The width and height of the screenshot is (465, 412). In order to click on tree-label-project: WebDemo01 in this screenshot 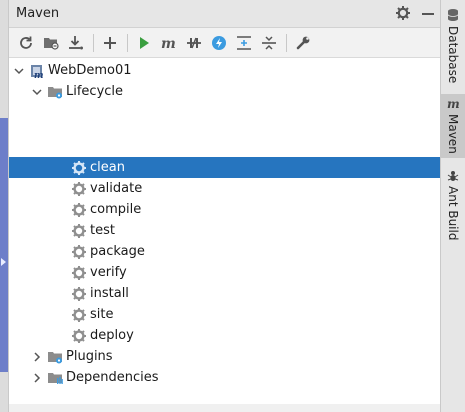, I will do `click(90, 70)`.